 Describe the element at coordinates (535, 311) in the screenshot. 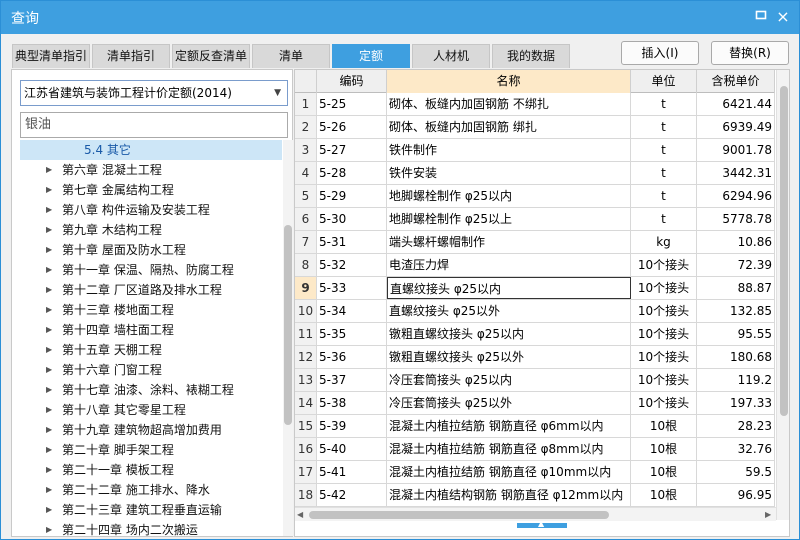

I see `table-row: 10 5-34 直螺纹接头 φ25以外 10个接头 132.85` at that location.